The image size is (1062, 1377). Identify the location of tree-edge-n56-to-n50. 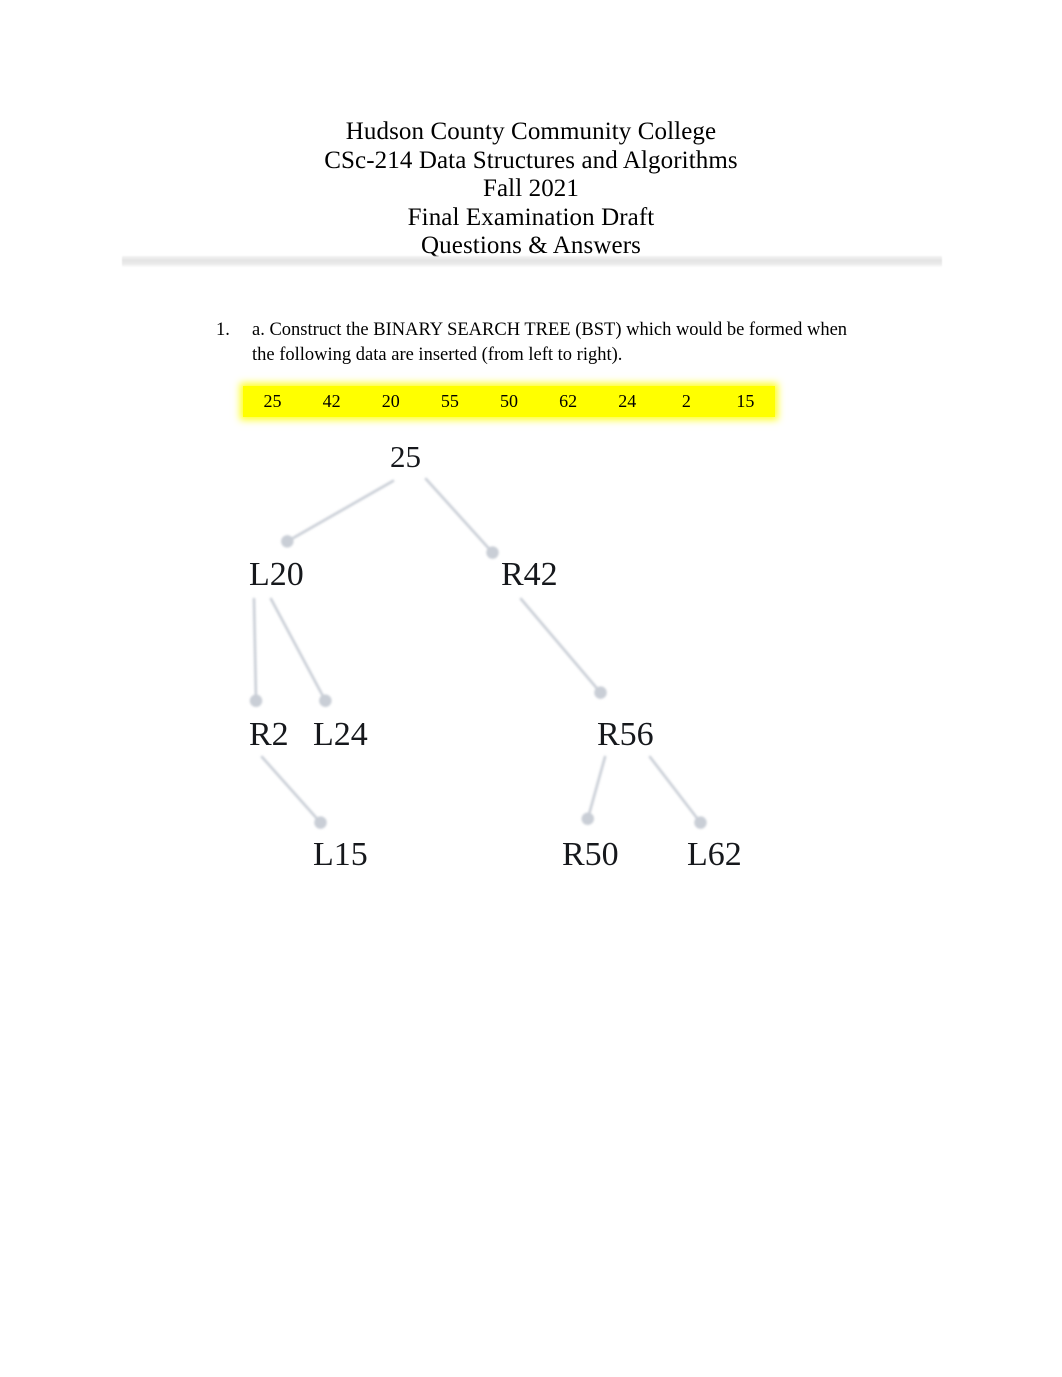
(594, 790).